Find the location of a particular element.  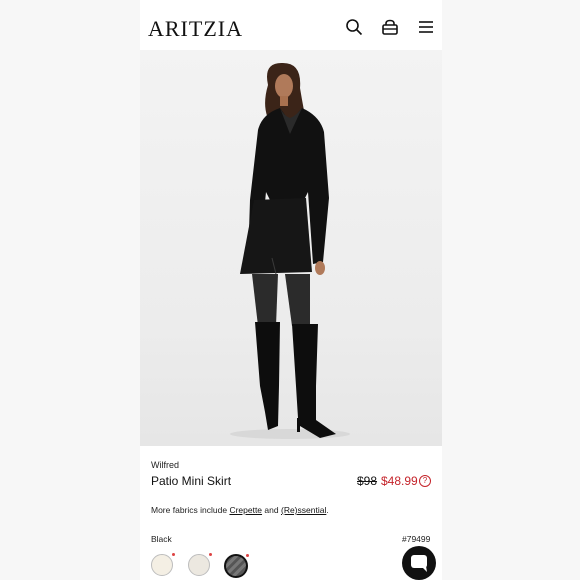

product-brand: Wilfred is located at coordinates (165, 465).